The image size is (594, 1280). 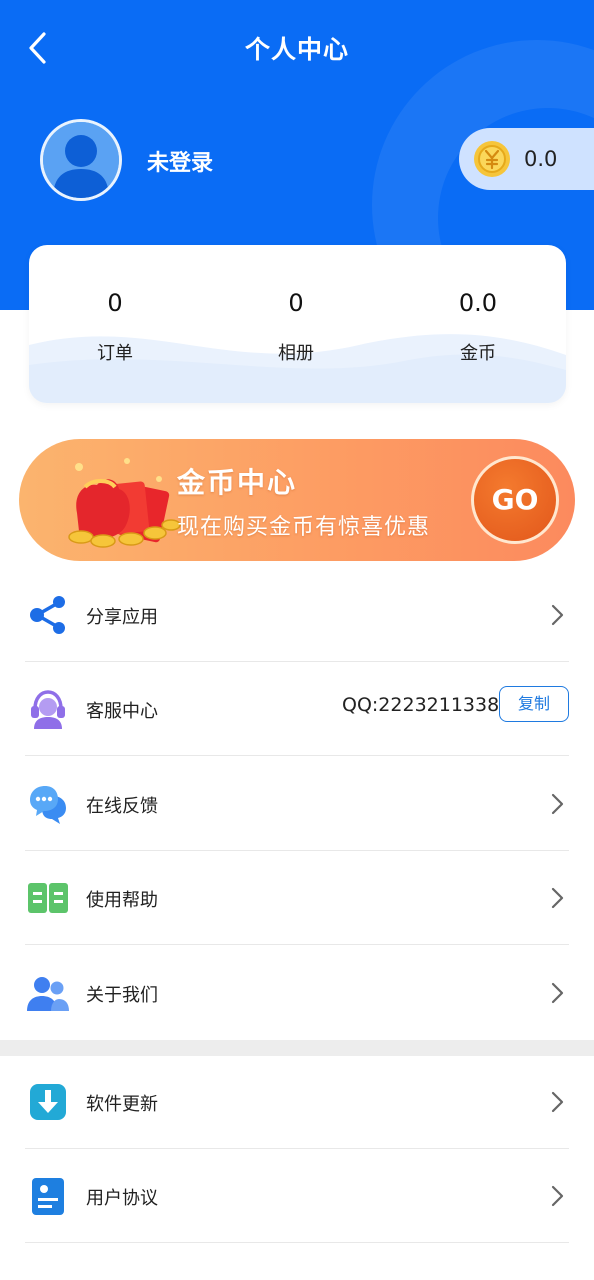 I want to click on copy-button: 复制, so click(x=534, y=704).